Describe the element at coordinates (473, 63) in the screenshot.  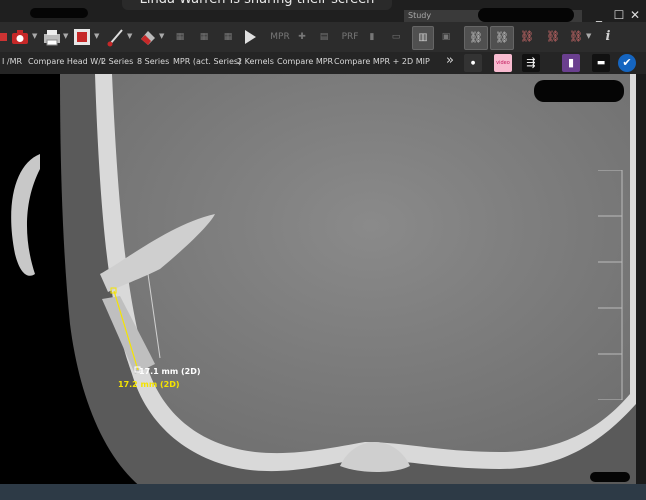
I see `app-icon-avatar: ●` at that location.